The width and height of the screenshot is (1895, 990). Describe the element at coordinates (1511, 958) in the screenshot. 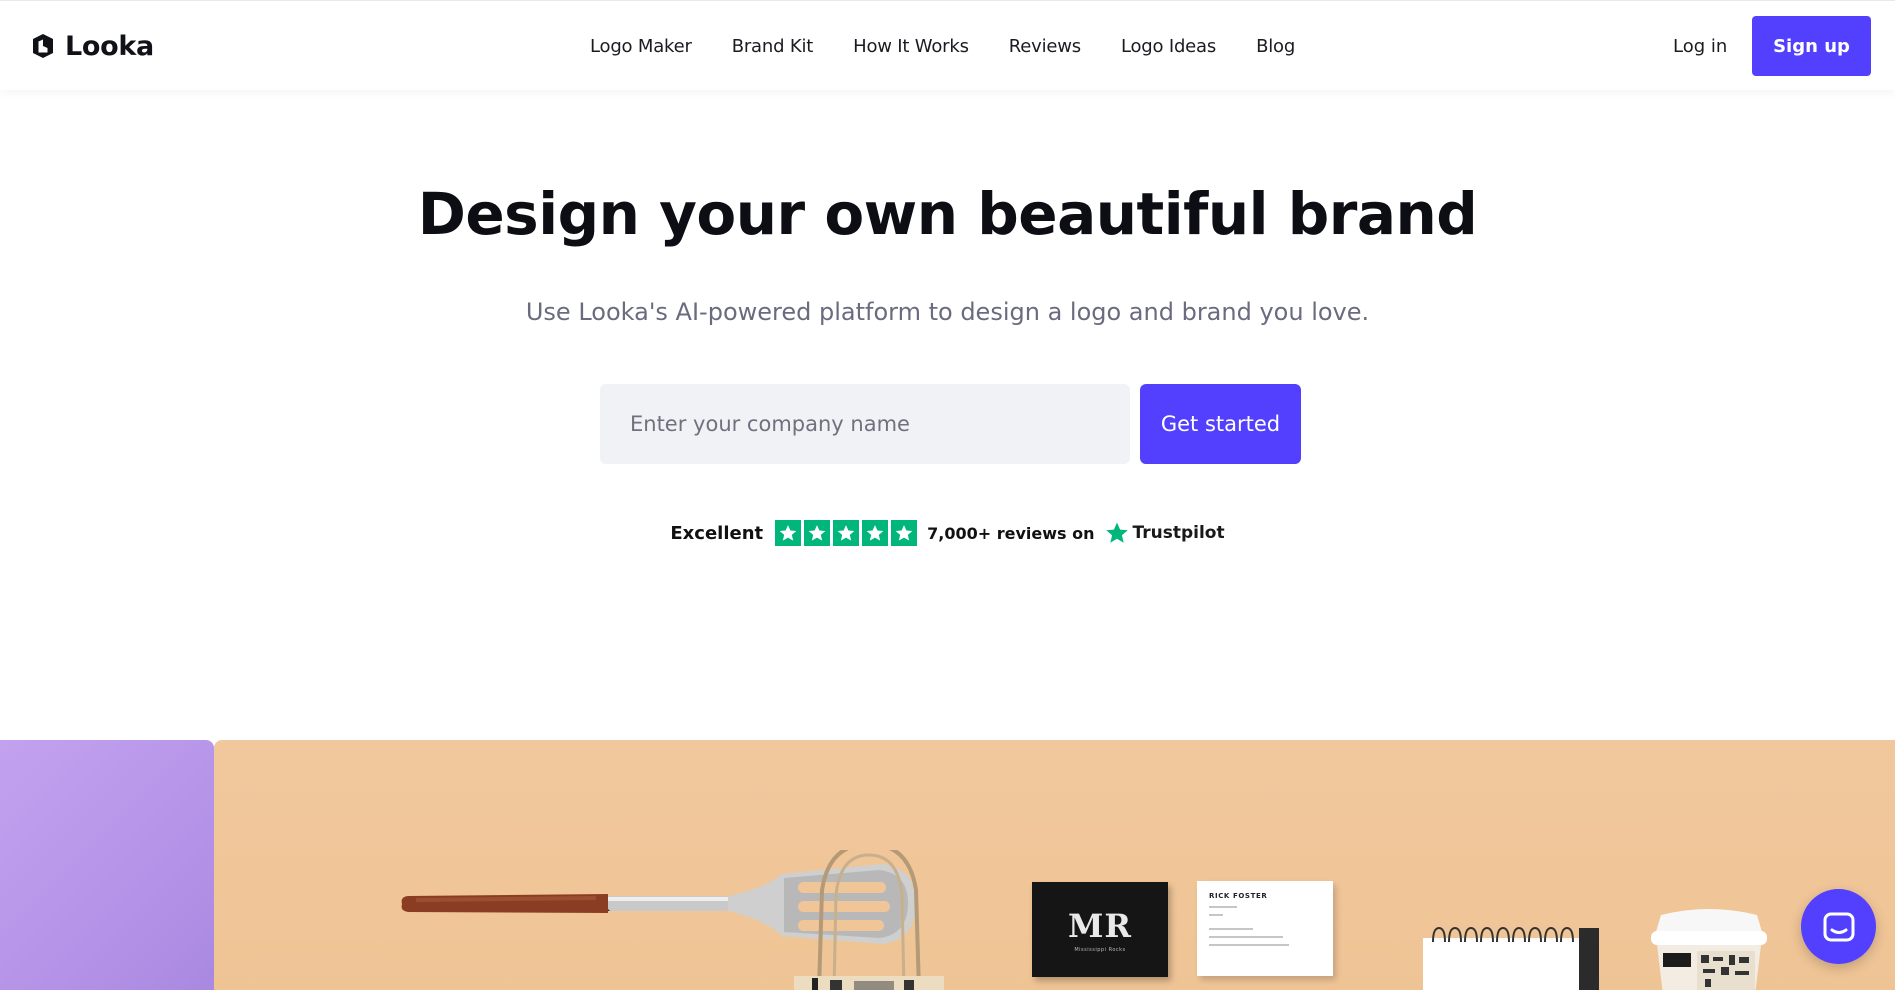

I see `notebook-image` at that location.